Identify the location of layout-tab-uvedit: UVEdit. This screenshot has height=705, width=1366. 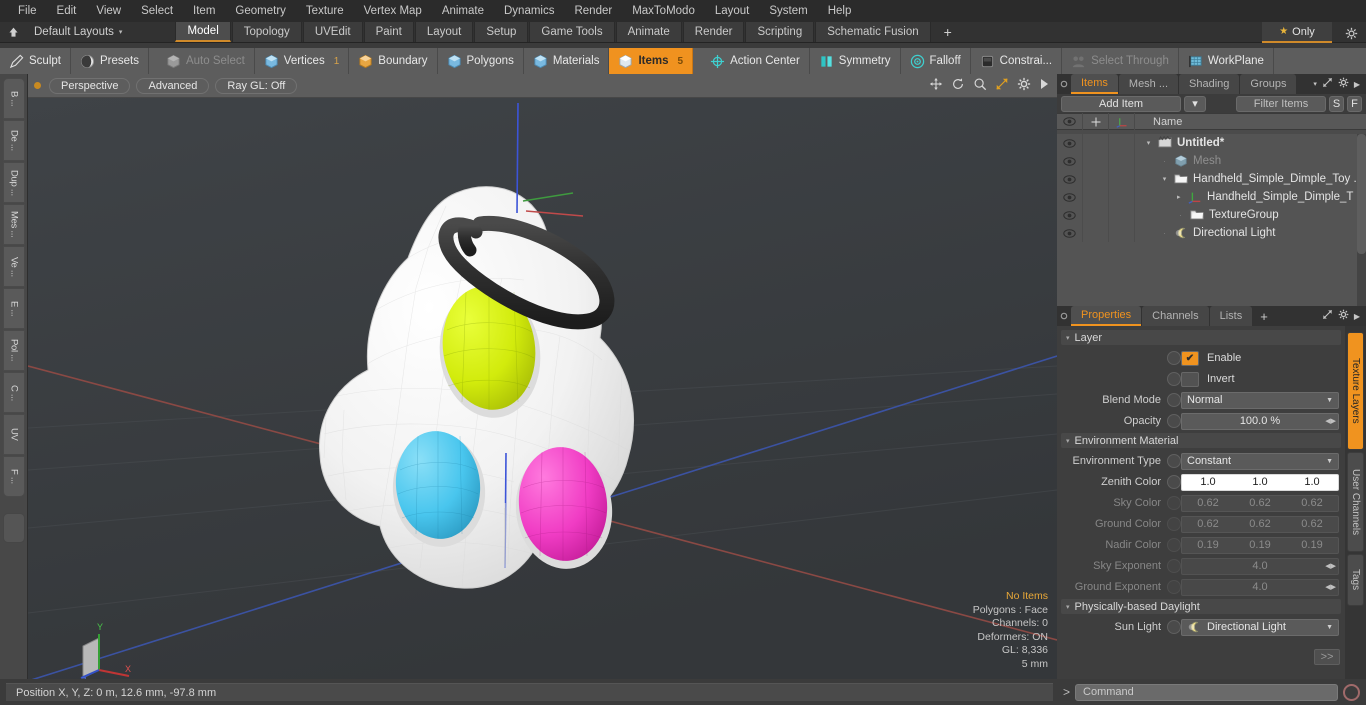
(332, 32).